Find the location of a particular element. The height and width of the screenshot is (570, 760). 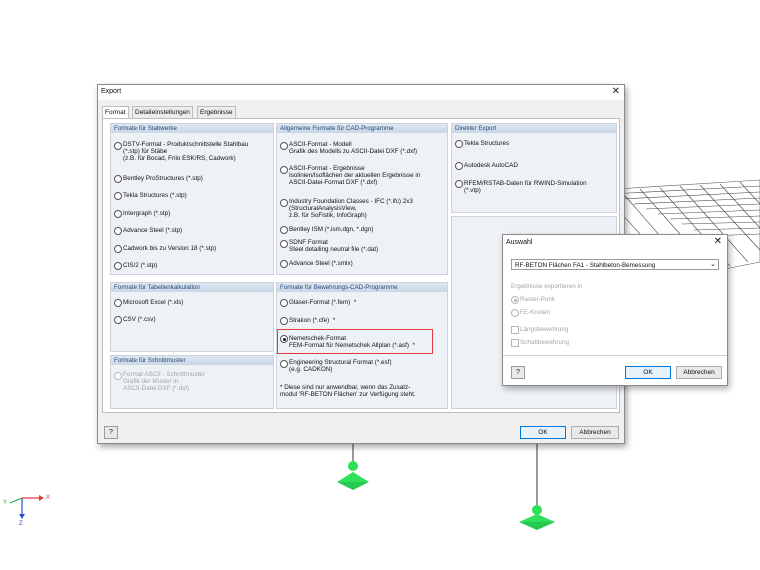

axis-x-label: X is located at coordinates (48, 498).